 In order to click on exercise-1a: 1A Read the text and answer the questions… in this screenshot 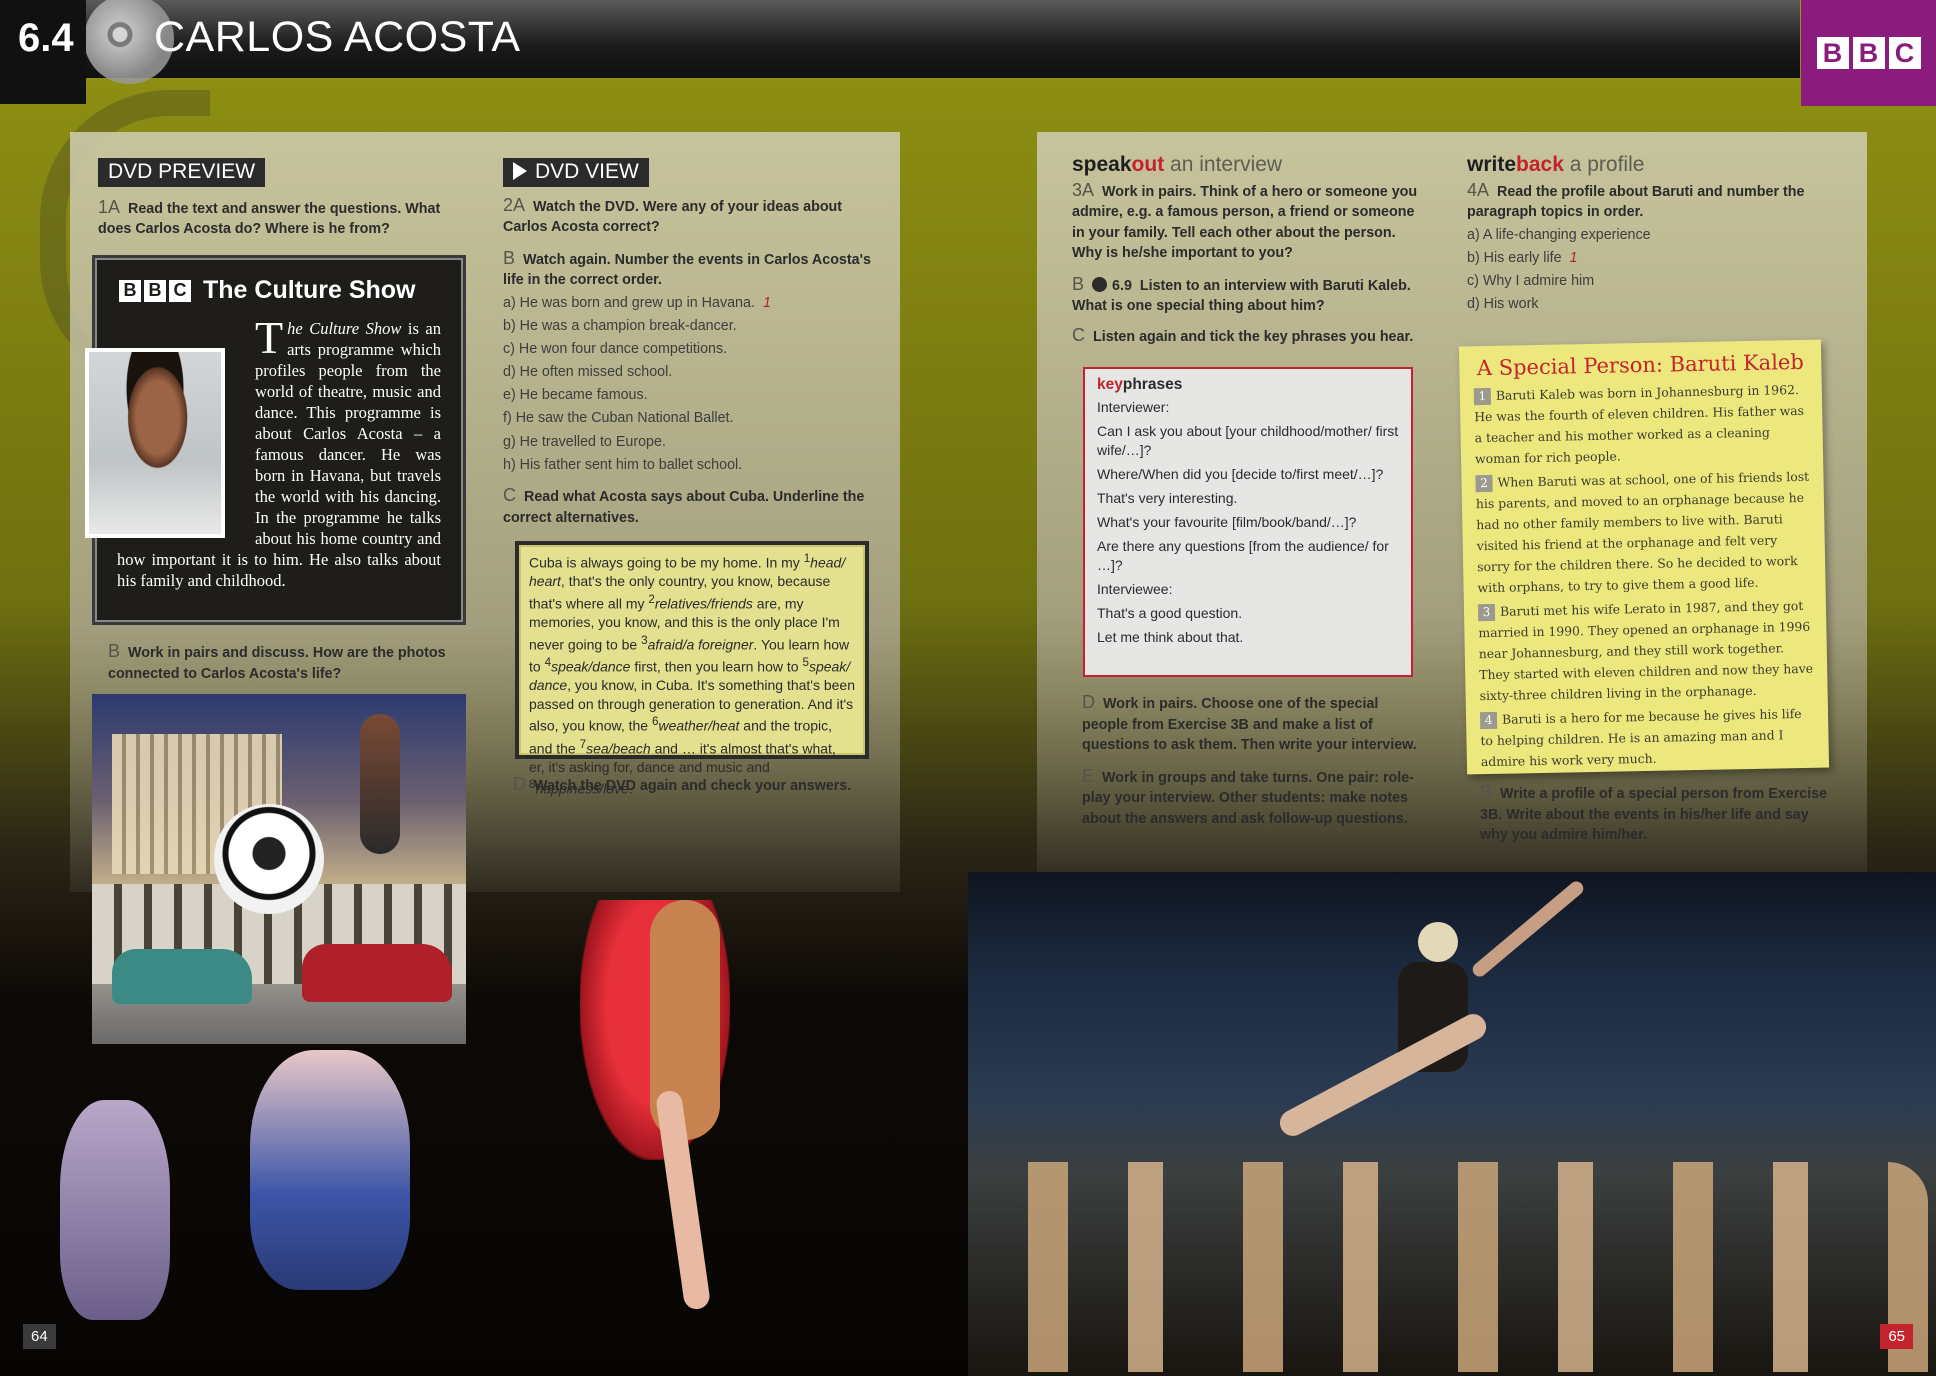, I will do `click(278, 218)`.